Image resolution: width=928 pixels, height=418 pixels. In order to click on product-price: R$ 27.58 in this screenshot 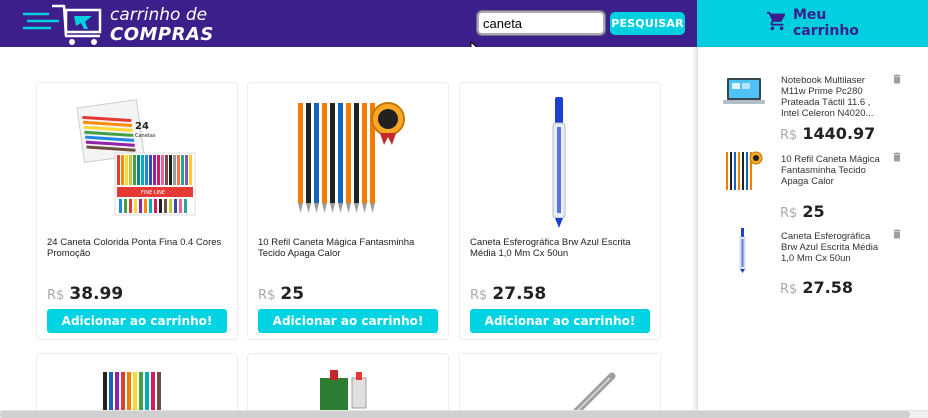, I will do `click(508, 294)`.